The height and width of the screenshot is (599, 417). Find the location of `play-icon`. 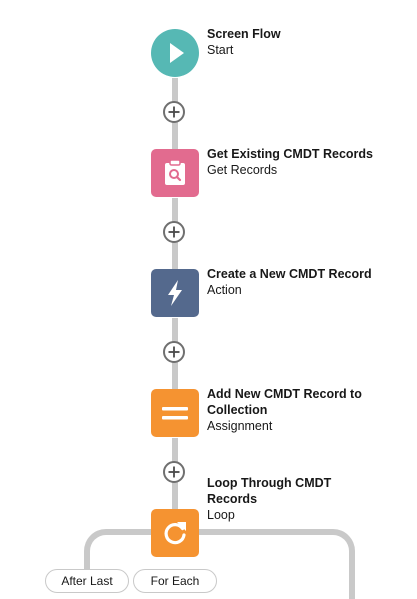

play-icon is located at coordinates (177, 53).